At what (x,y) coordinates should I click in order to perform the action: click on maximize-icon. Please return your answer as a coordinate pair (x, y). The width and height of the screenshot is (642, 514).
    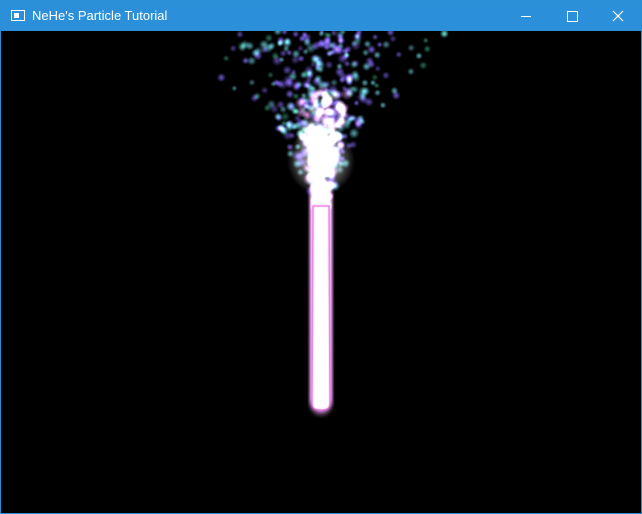
    Looking at the image, I should click on (572, 16).